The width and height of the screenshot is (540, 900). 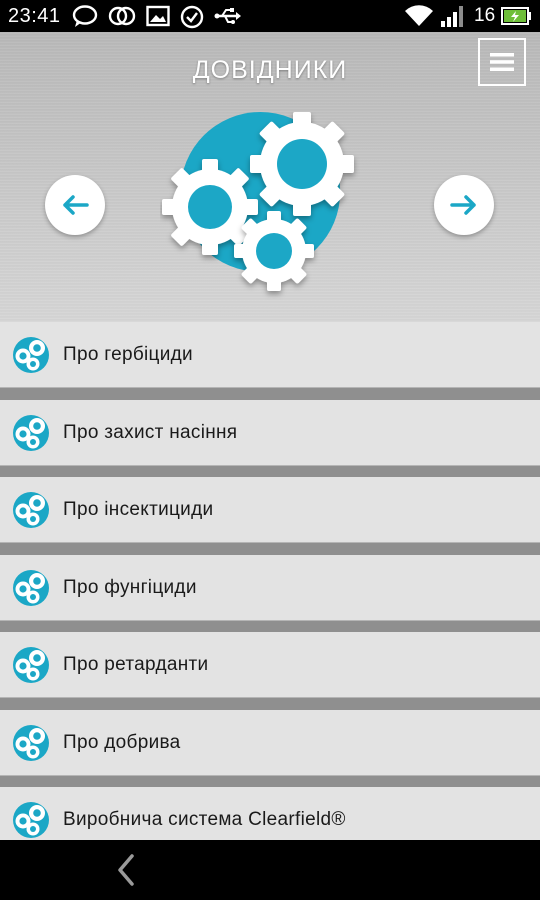 What do you see at coordinates (136, 664) in the screenshot?
I see `list-item-label: Про ретарданти` at bounding box center [136, 664].